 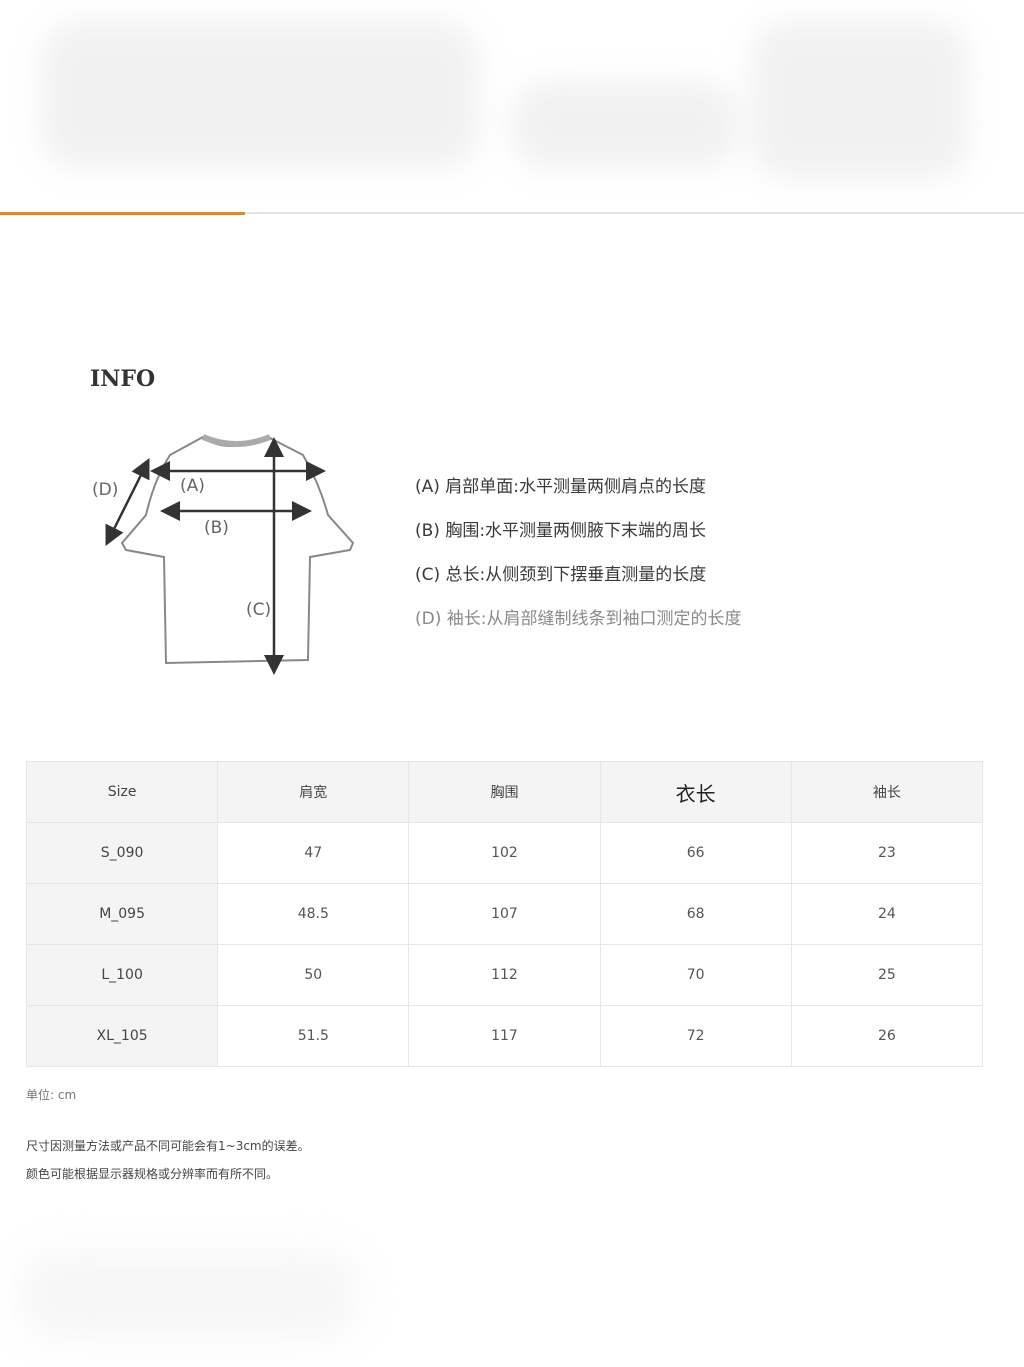 What do you see at coordinates (512, 213) in the screenshot?
I see `section-divider` at bounding box center [512, 213].